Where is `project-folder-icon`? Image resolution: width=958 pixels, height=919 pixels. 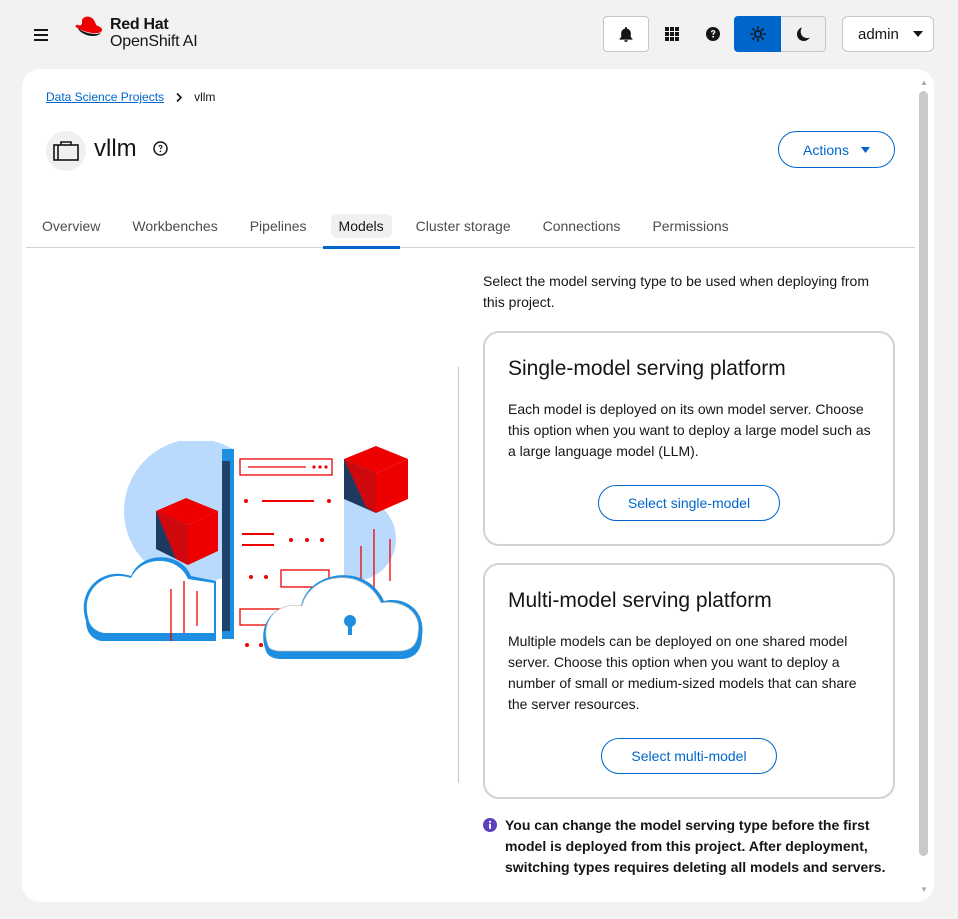
project-folder-icon is located at coordinates (66, 151).